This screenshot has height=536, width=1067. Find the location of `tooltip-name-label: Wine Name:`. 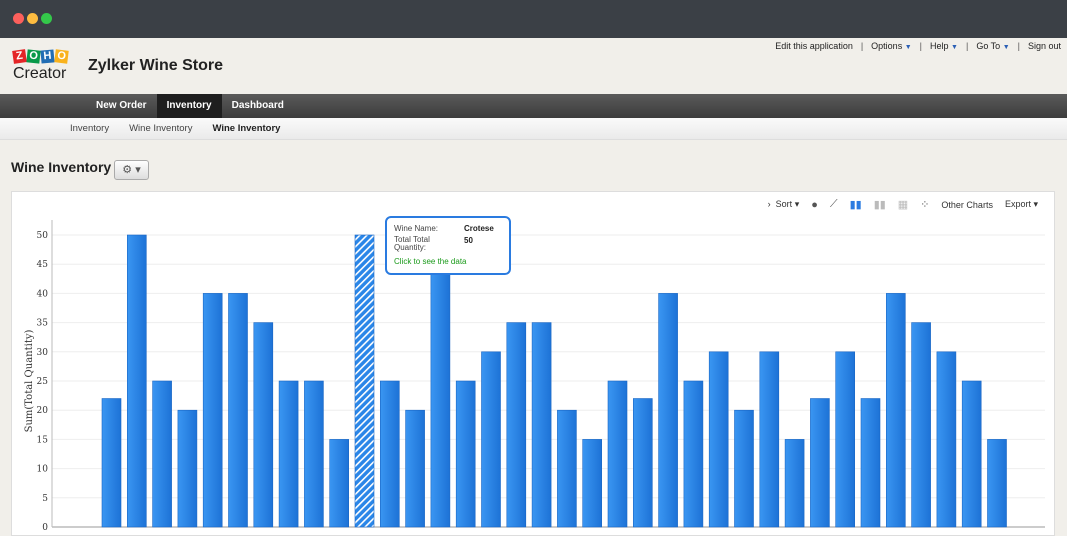

tooltip-name-label: Wine Name: is located at coordinates (416, 228).